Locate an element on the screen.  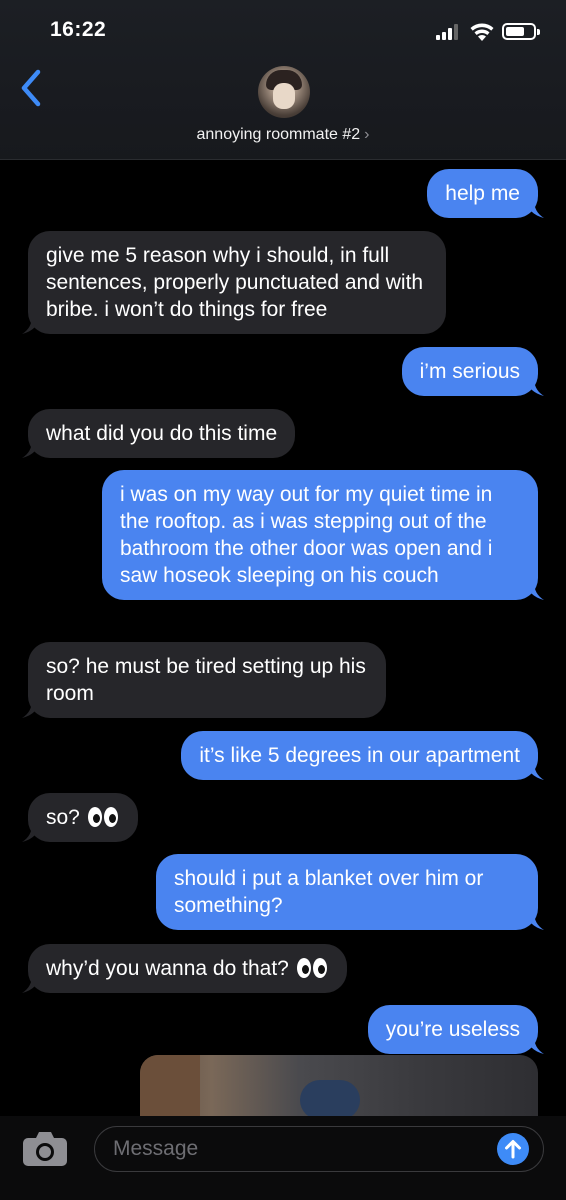
photo-message is located at coordinates (339, 1090).